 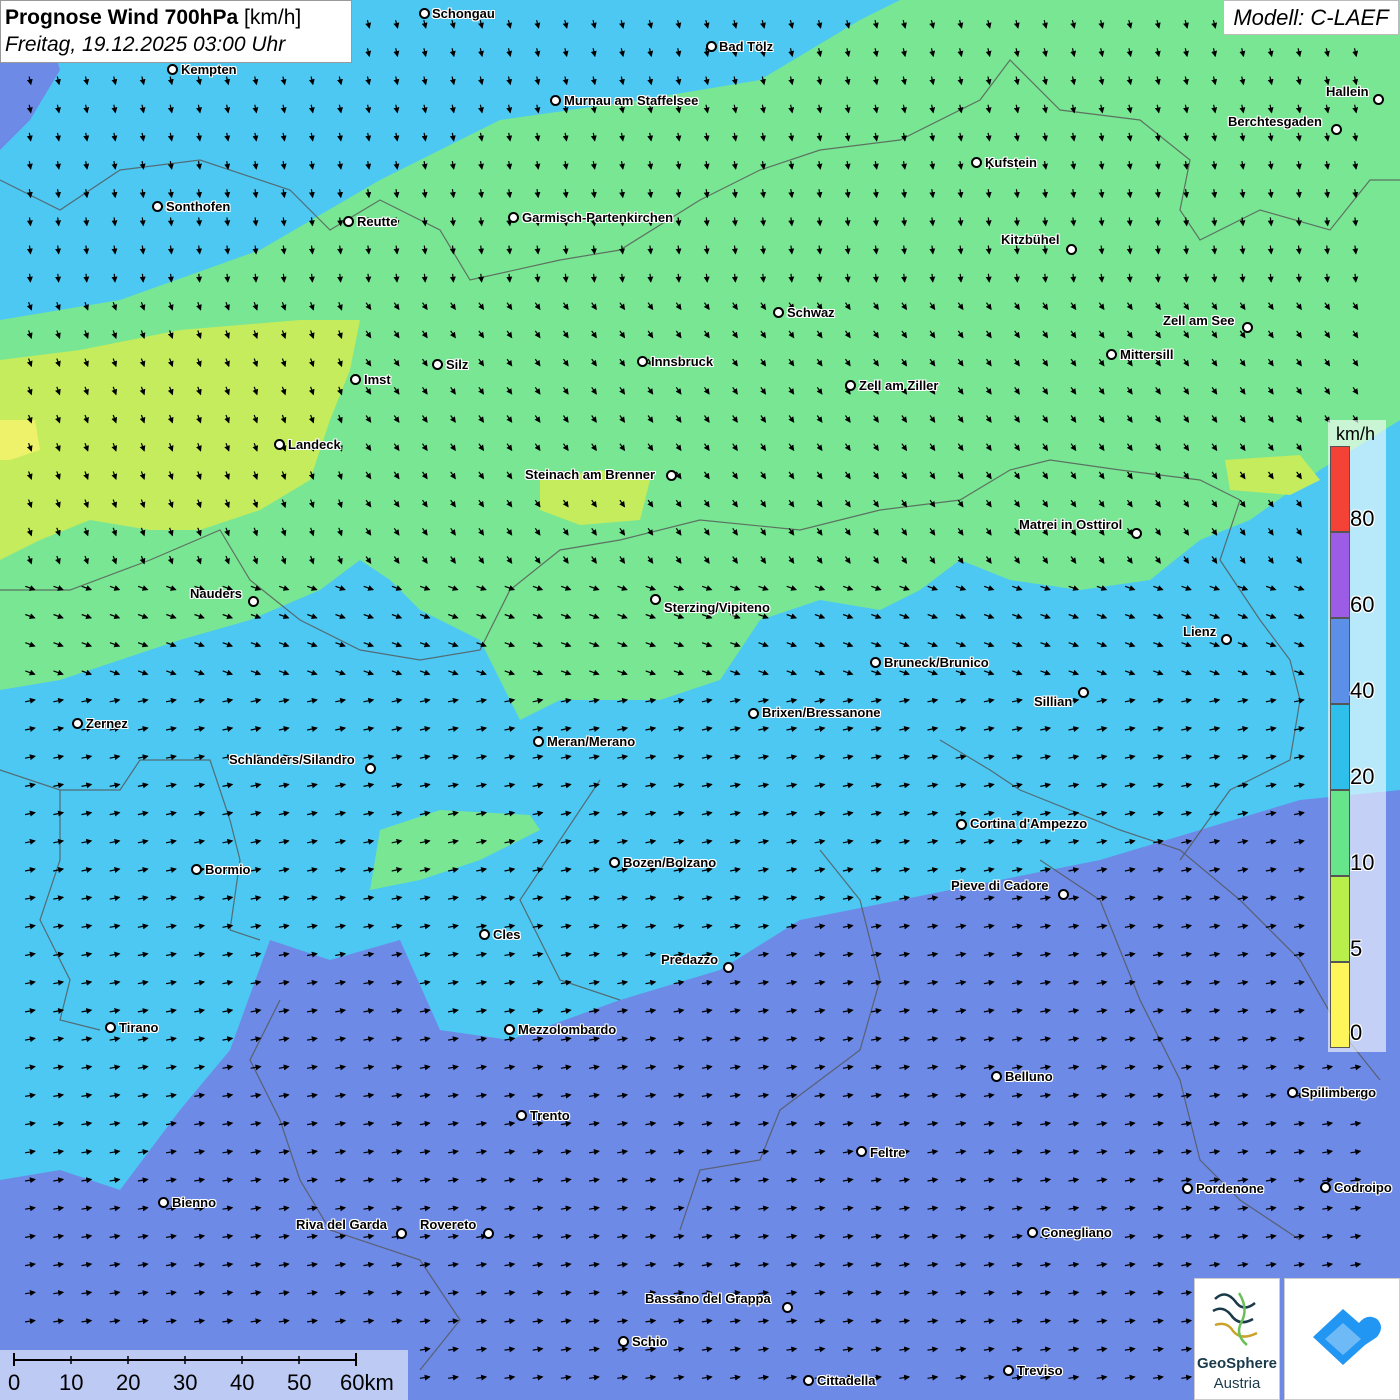 I want to click on legend-label: 80, so click(x=1362, y=518).